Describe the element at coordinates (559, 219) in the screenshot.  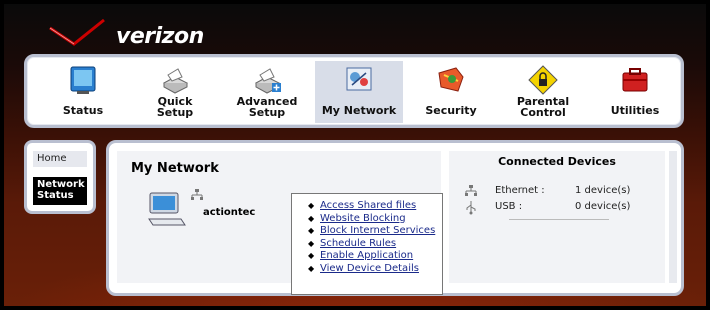
I see `divider` at that location.